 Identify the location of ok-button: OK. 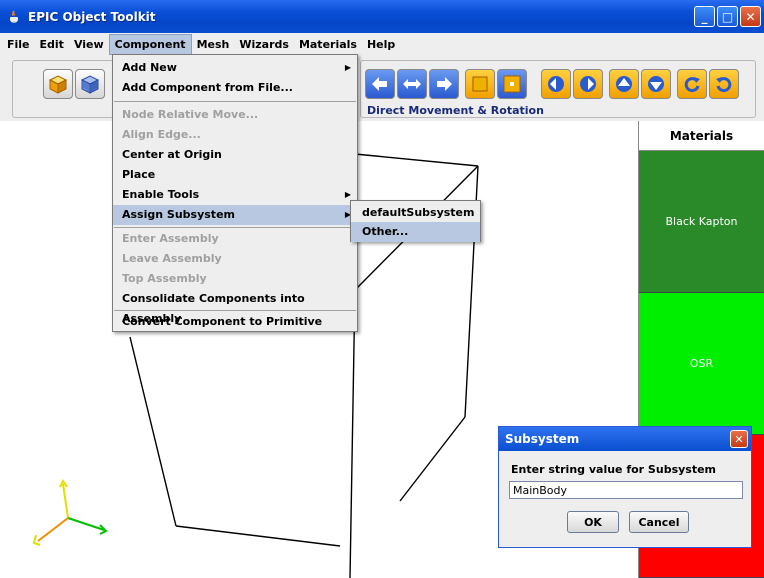
(593, 522).